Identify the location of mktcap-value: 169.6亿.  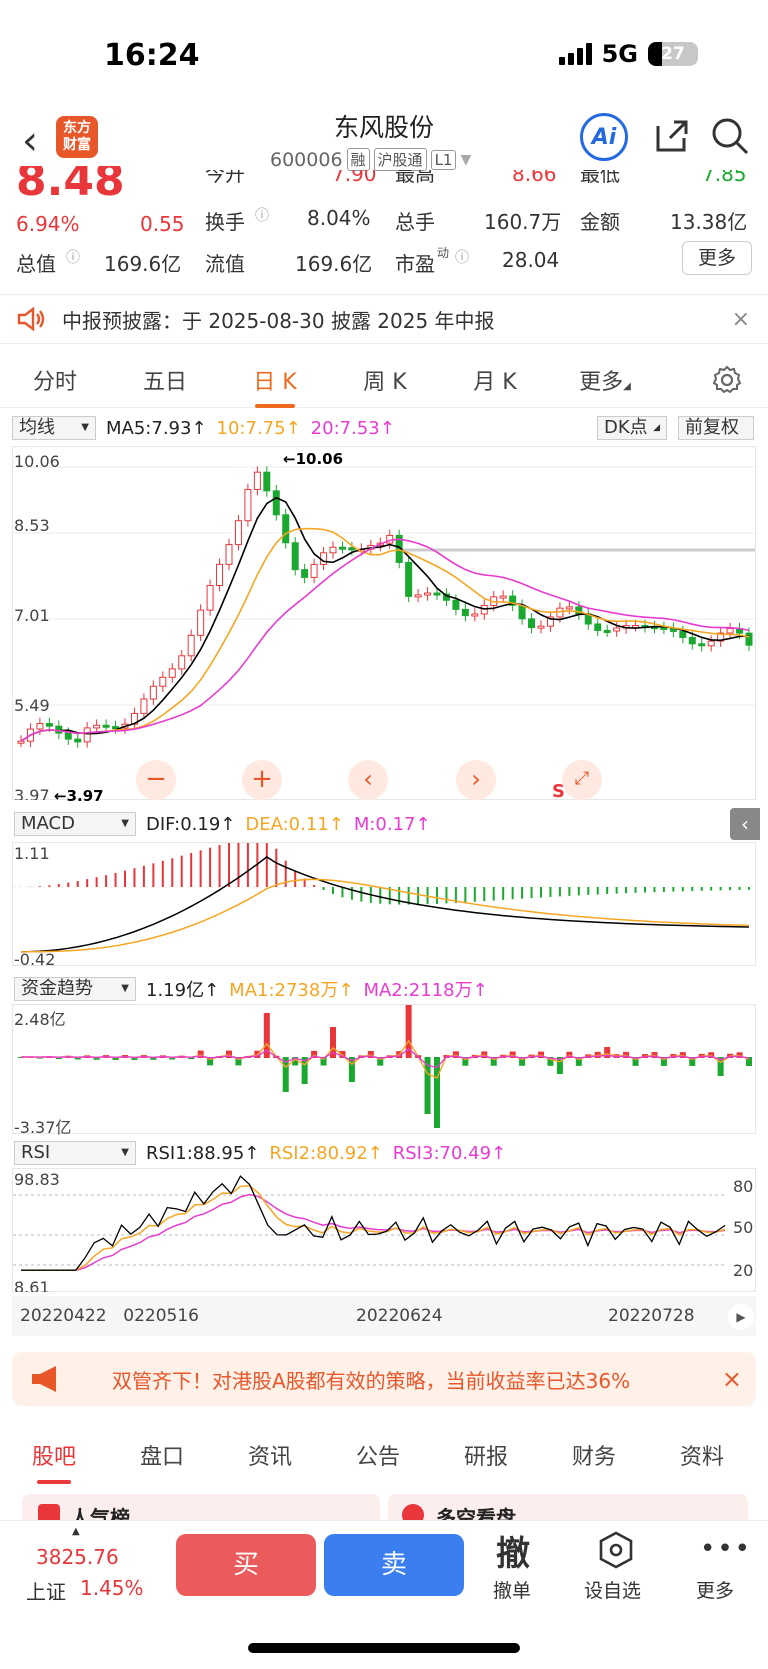
(143, 264).